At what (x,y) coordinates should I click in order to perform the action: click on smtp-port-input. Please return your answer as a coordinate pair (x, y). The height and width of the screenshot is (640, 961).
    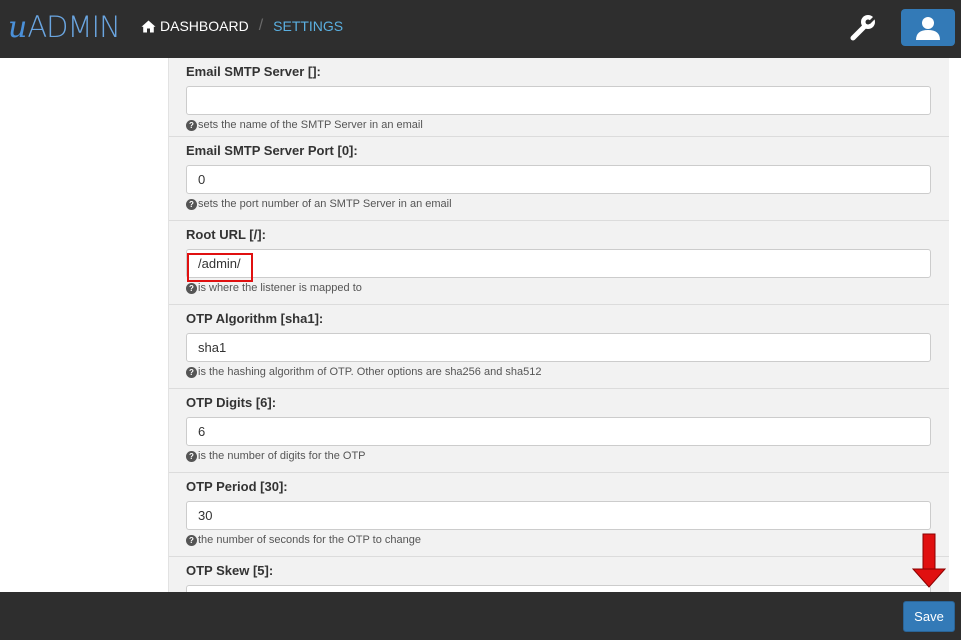
    Looking at the image, I should click on (558, 179).